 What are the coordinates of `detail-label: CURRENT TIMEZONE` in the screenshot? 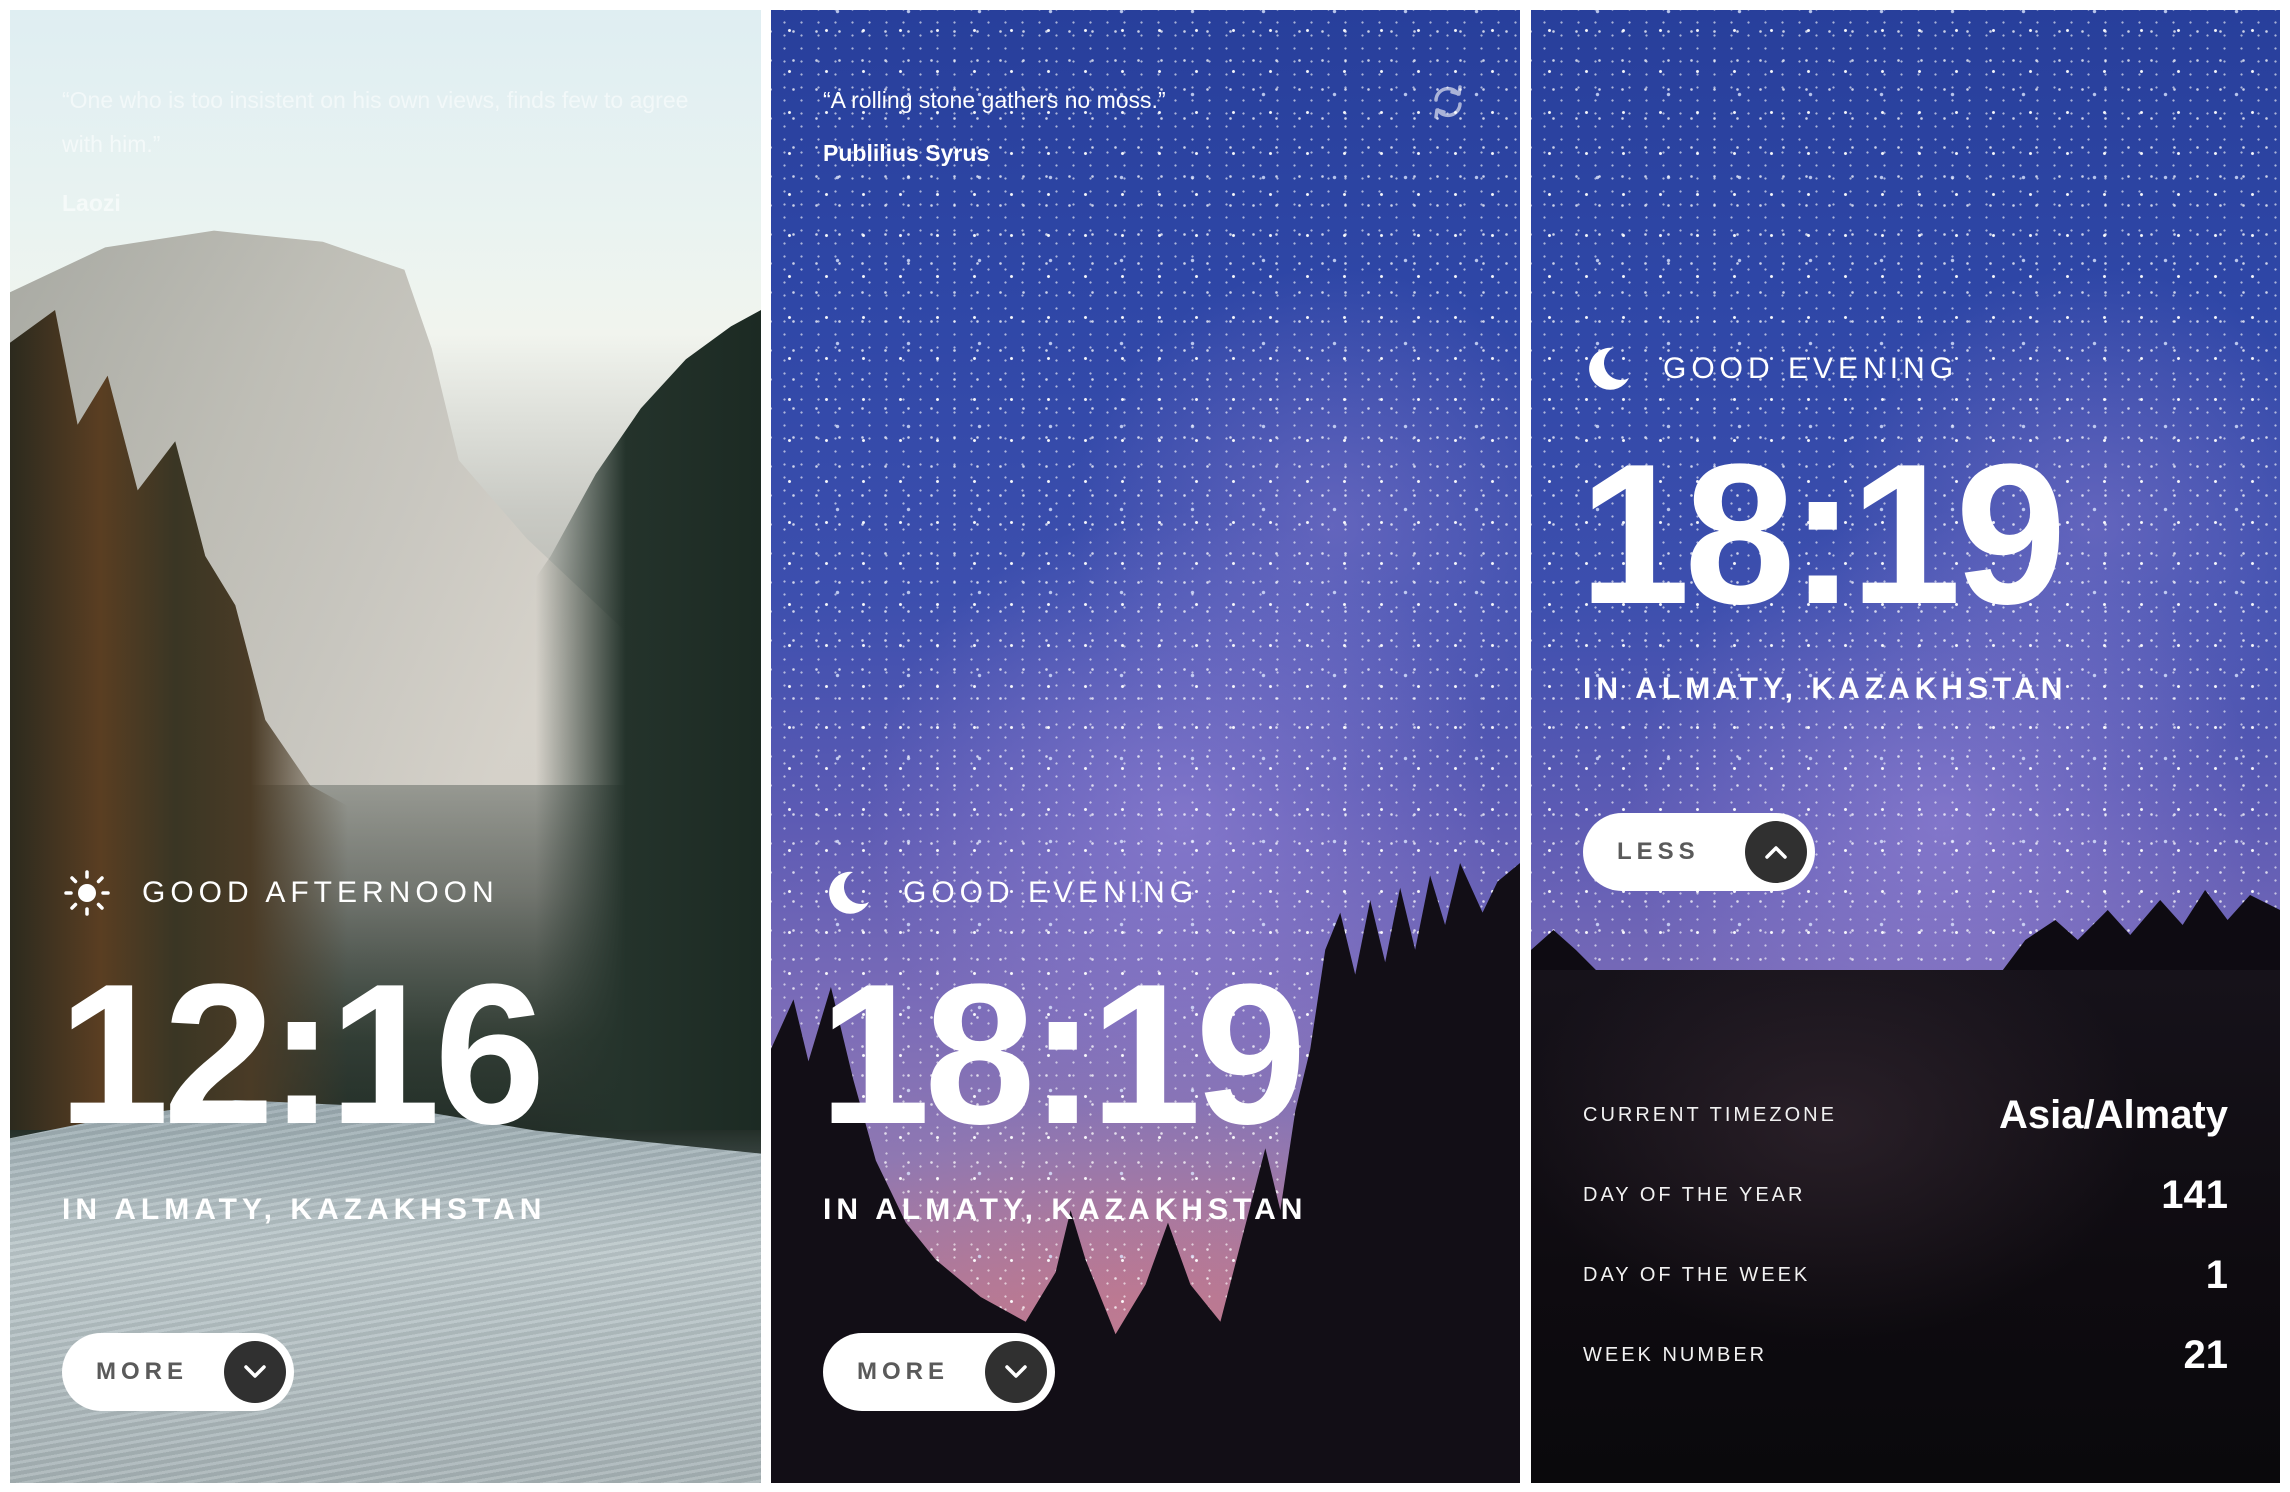 It's located at (1710, 1115).